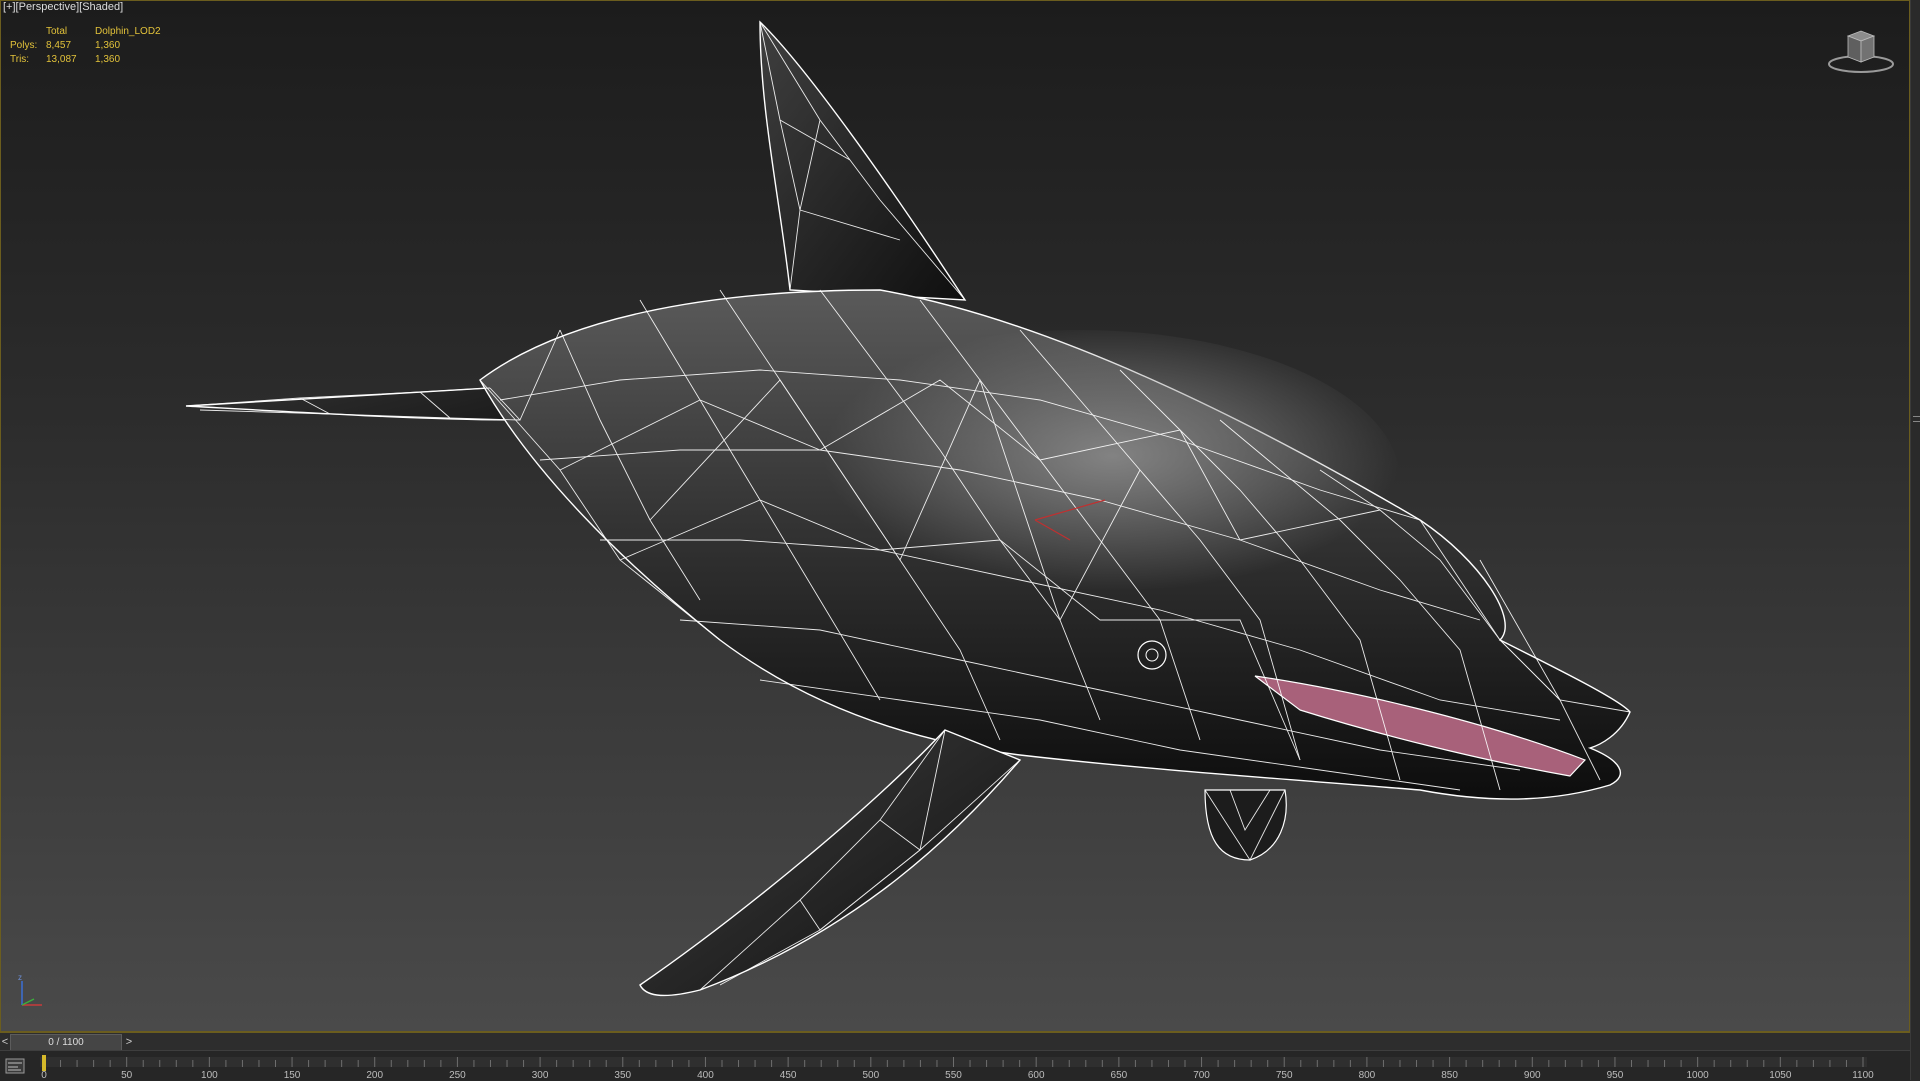 Image resolution: width=1920 pixels, height=1081 pixels. What do you see at coordinates (127, 1075) in the screenshot?
I see `track-tick-label: 50` at bounding box center [127, 1075].